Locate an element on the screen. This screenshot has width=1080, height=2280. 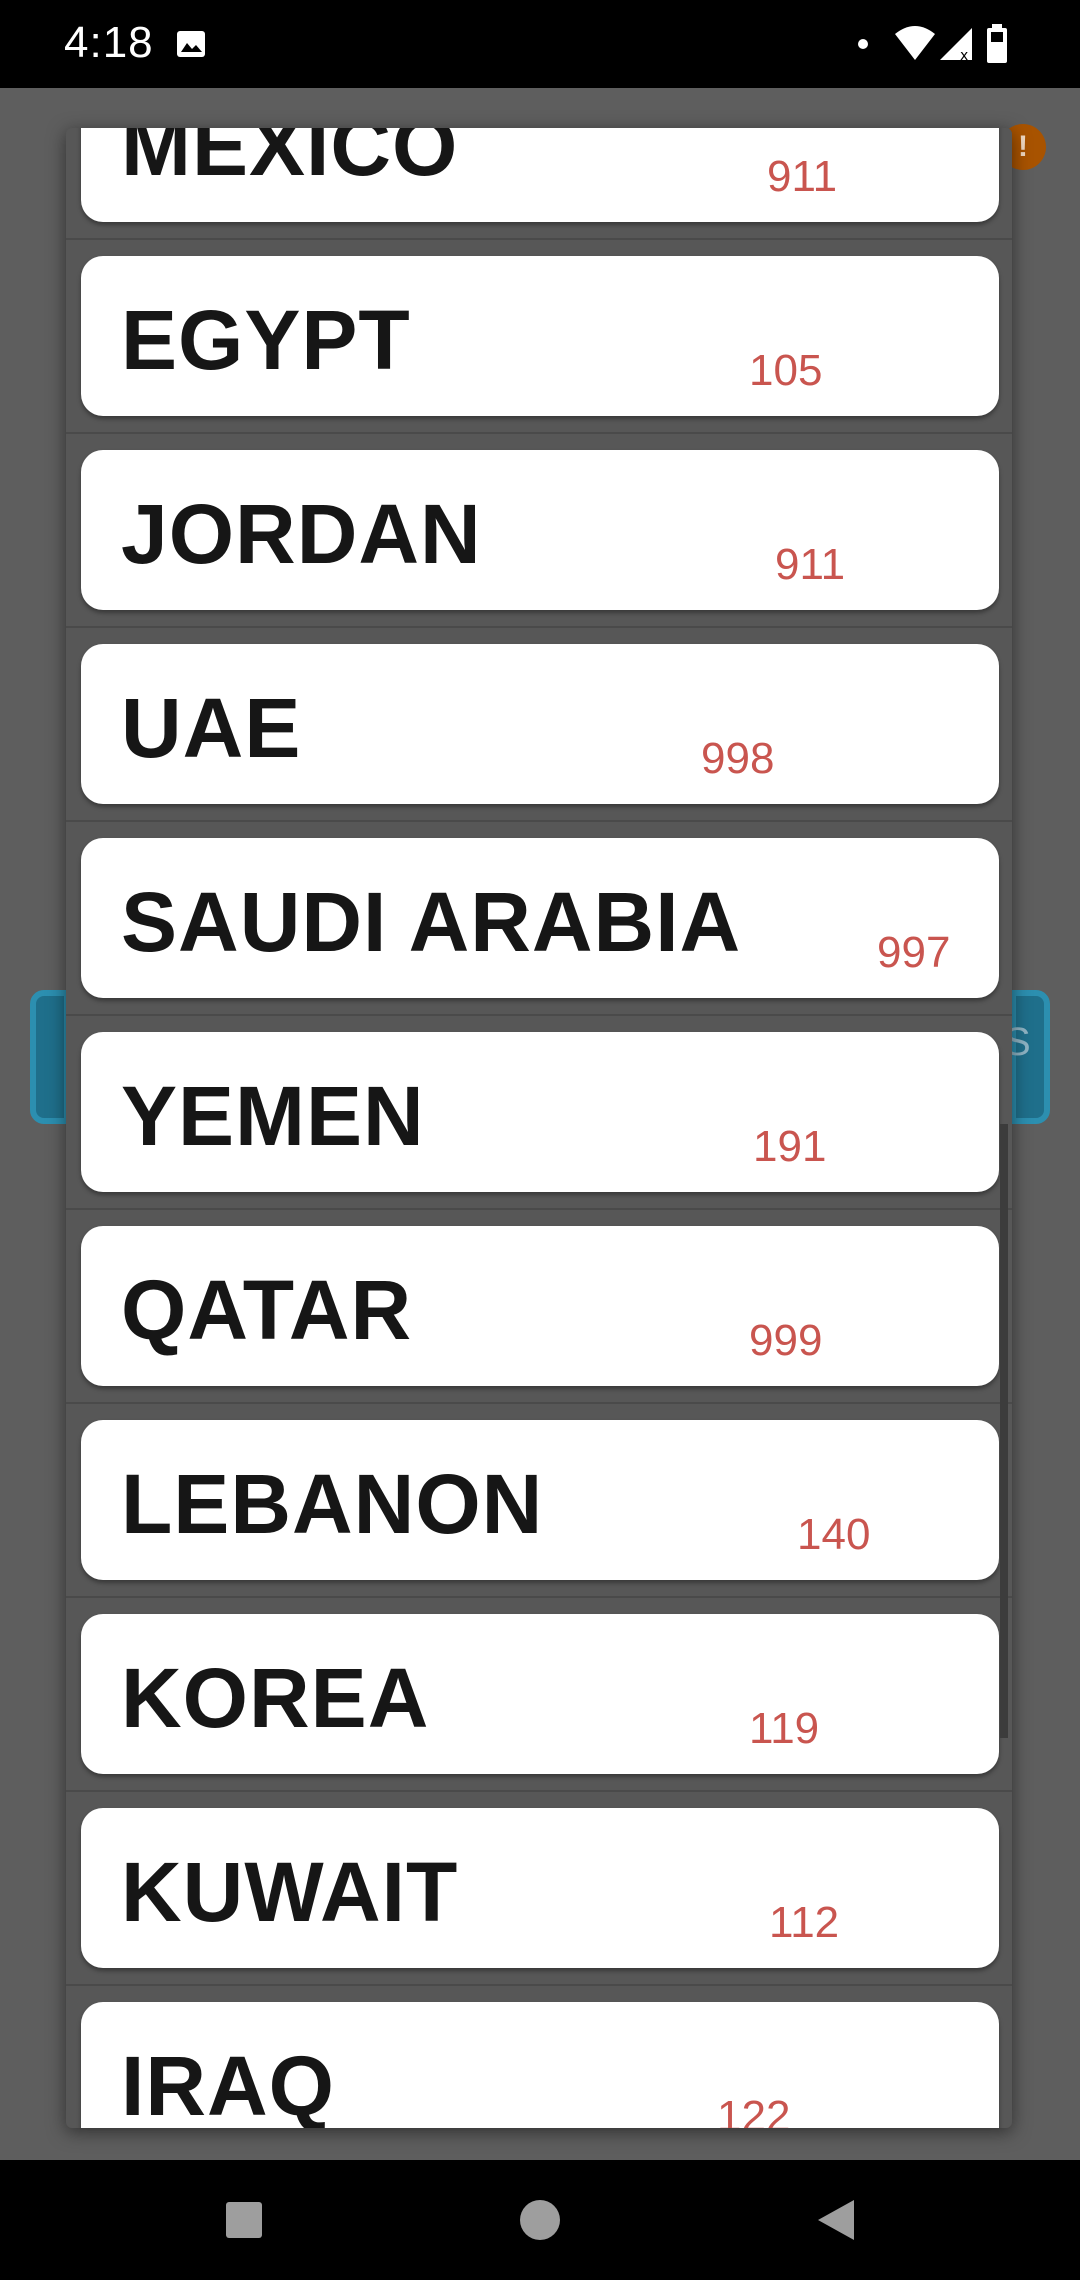
country-card: JORDAN 911 is located at coordinates (540, 530).